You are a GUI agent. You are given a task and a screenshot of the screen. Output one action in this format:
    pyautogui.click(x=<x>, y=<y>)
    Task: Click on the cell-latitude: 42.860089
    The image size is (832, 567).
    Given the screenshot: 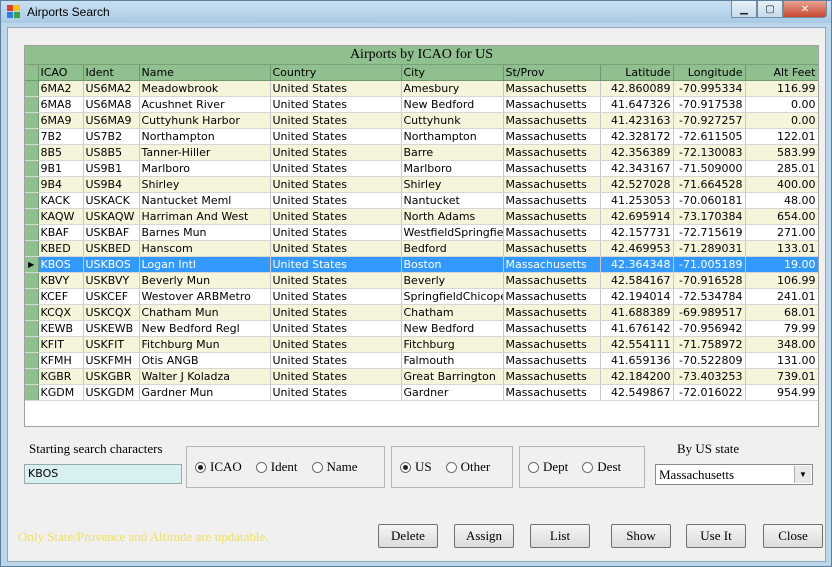 What is the action you would take?
    pyautogui.click(x=637, y=88)
    